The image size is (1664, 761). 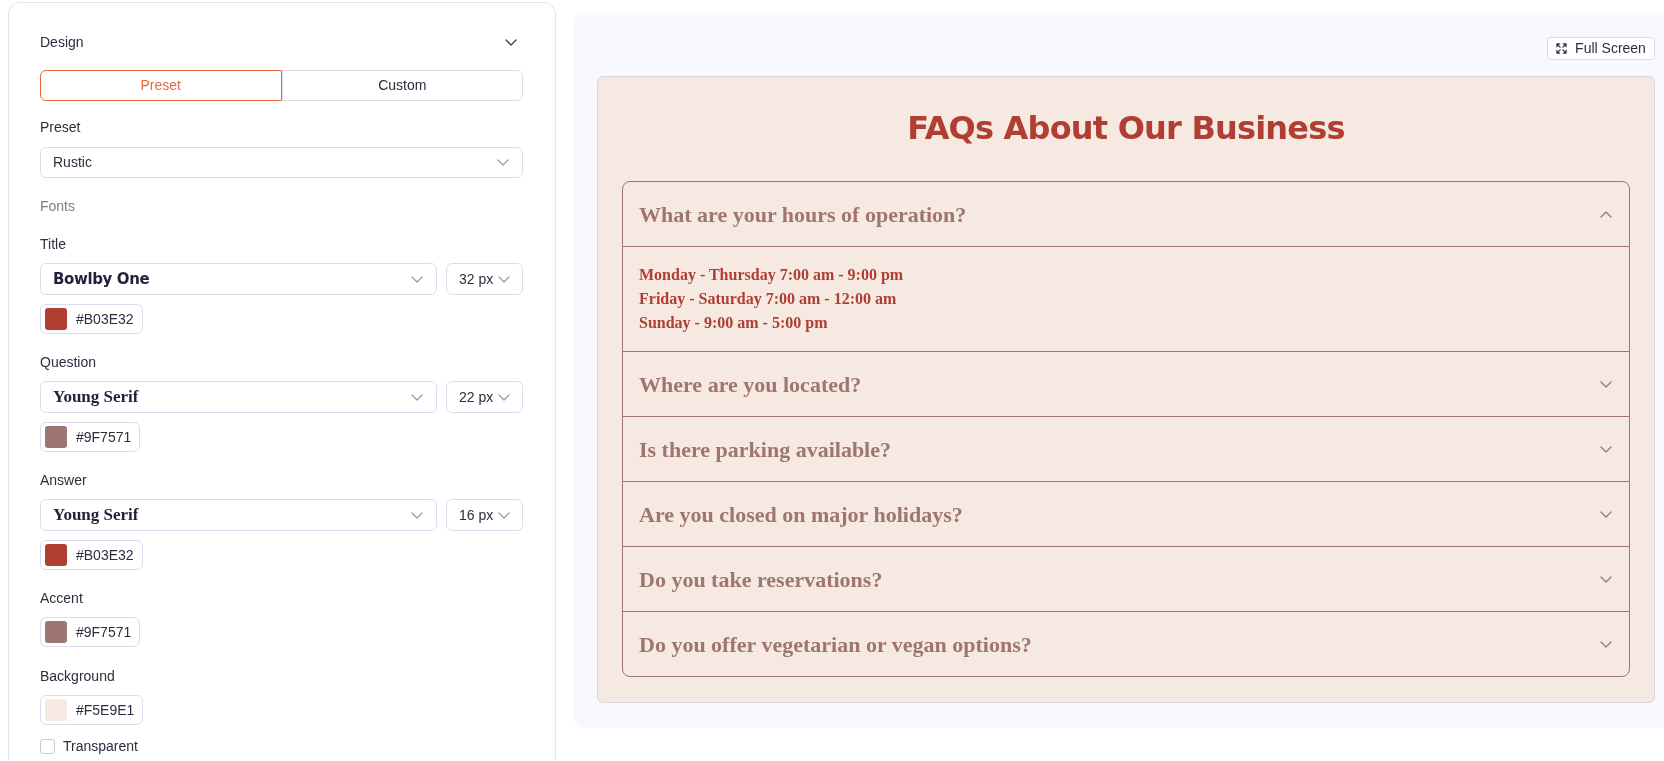 I want to click on full-screen-button: Full Screen, so click(x=1601, y=48).